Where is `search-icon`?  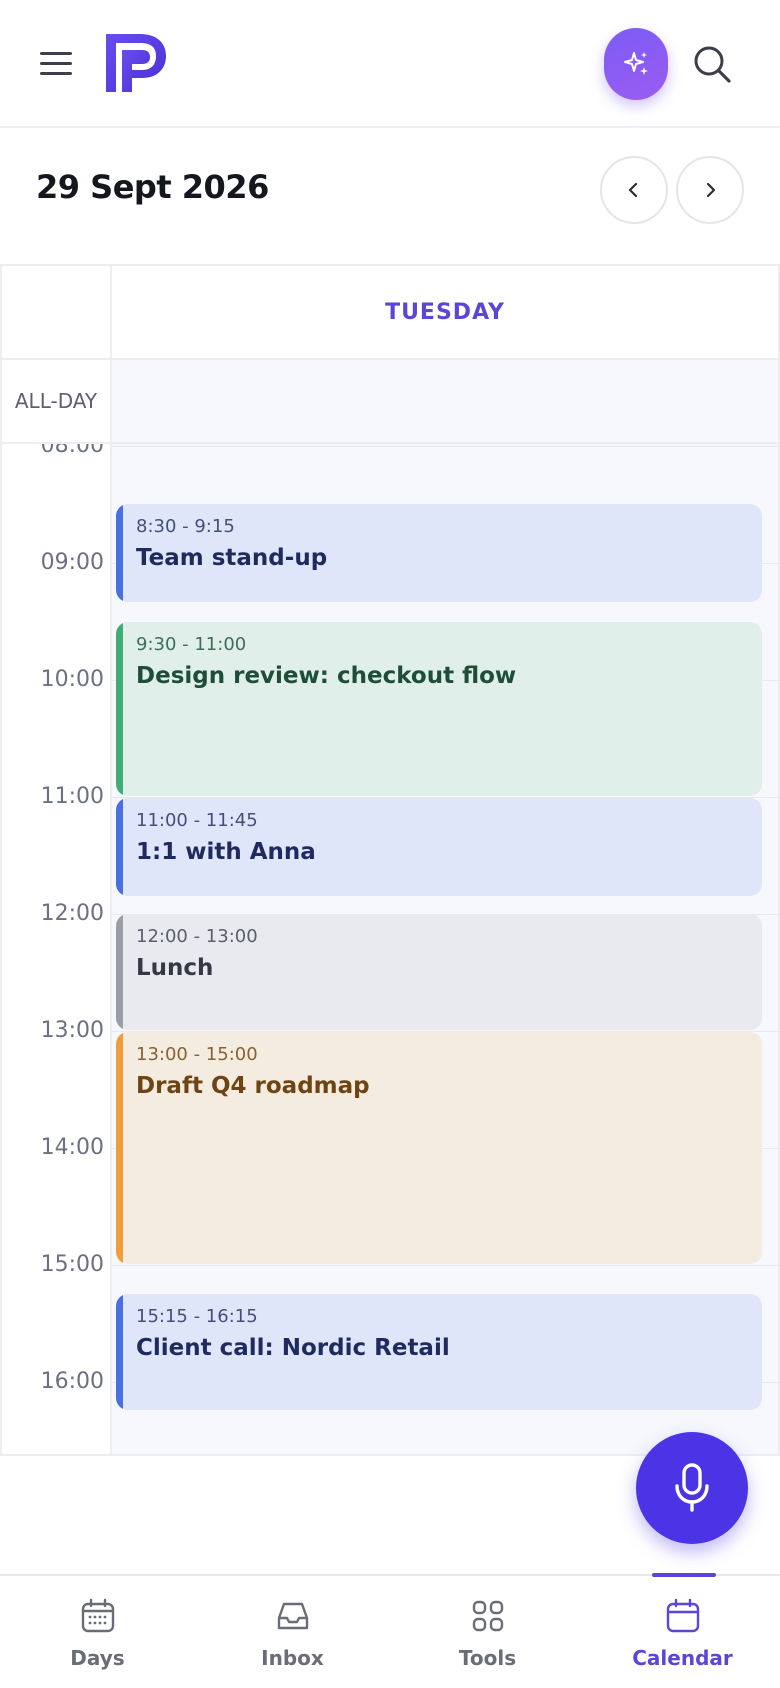 search-icon is located at coordinates (712, 64).